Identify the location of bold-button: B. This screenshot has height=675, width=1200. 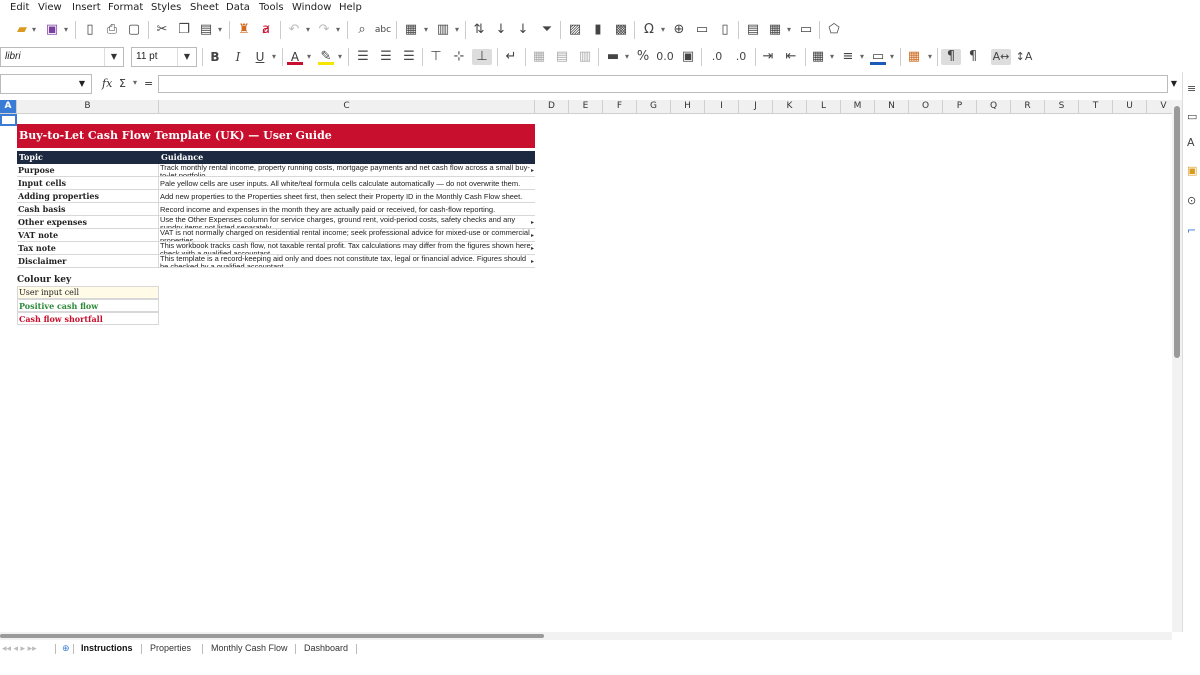
(215, 57).